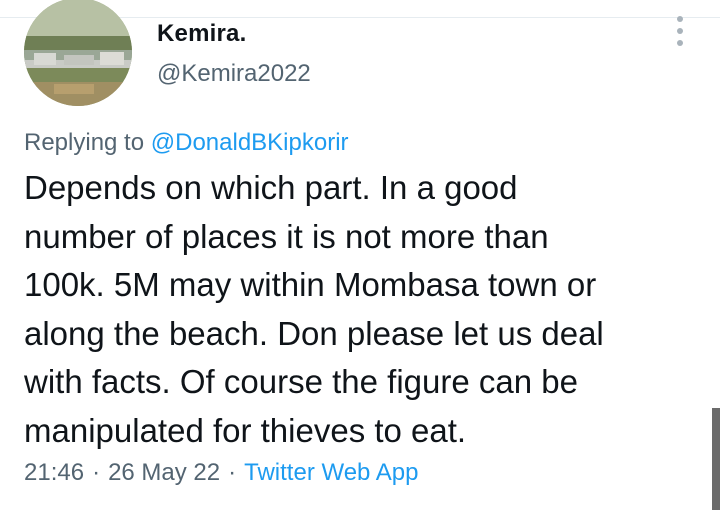 Image resolution: width=720 pixels, height=510 pixels. I want to click on tweet-text-line: with facts. Of course the figure can be, so click(301, 381).